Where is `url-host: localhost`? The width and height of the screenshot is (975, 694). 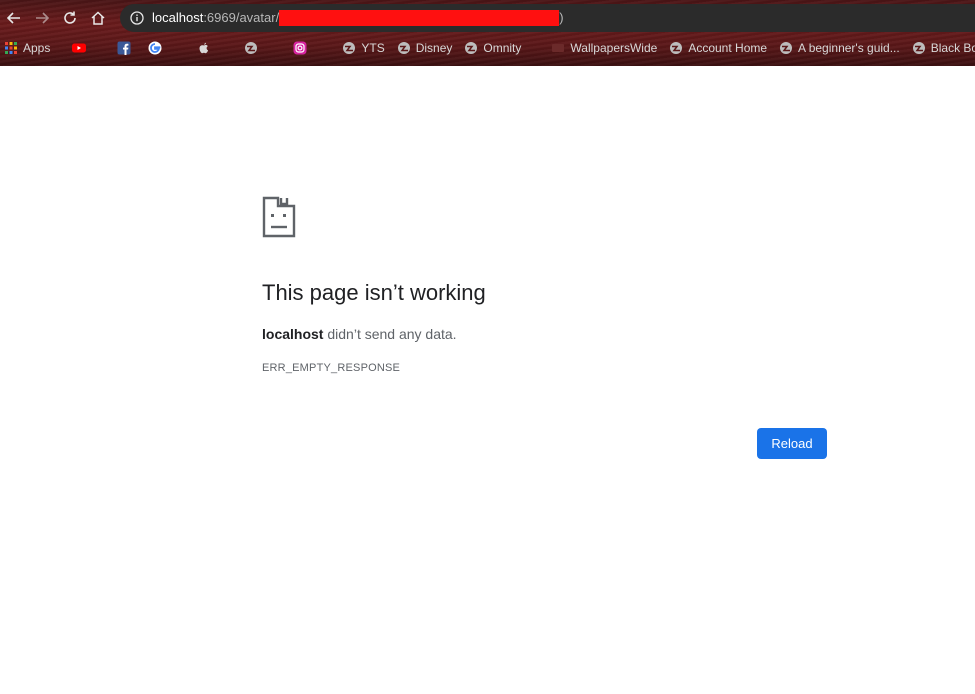 url-host: localhost is located at coordinates (178, 18).